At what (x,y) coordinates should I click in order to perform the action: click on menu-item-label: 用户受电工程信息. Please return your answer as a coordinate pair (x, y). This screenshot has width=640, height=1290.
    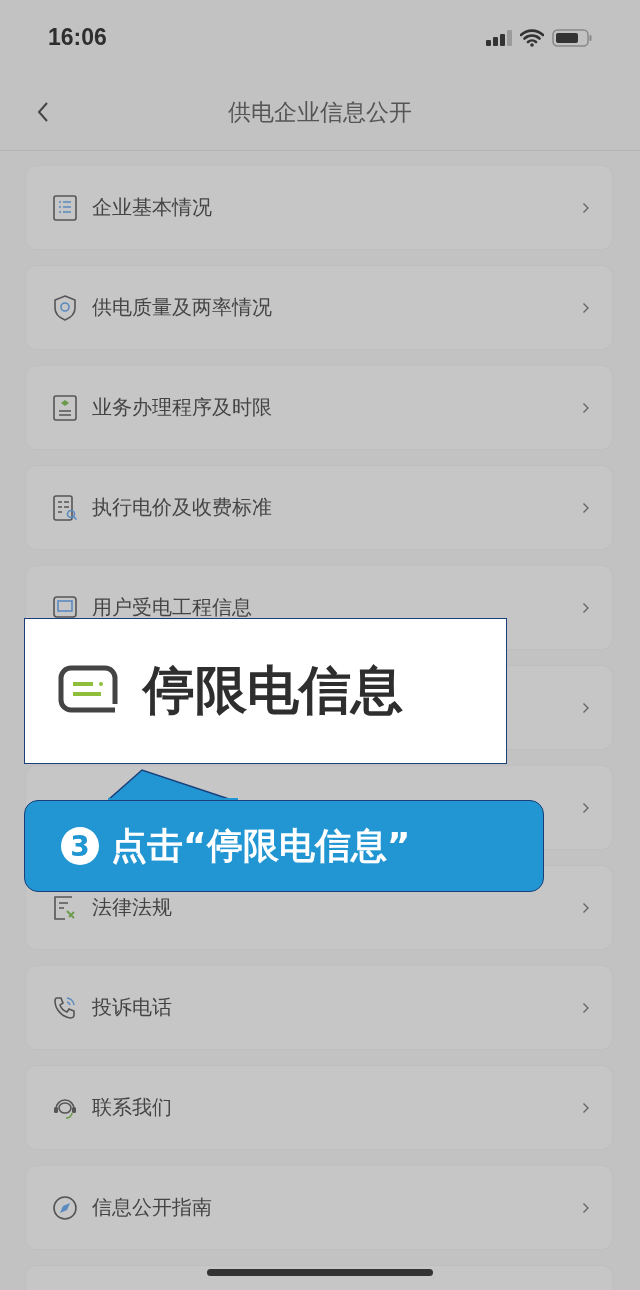
    Looking at the image, I should click on (172, 607).